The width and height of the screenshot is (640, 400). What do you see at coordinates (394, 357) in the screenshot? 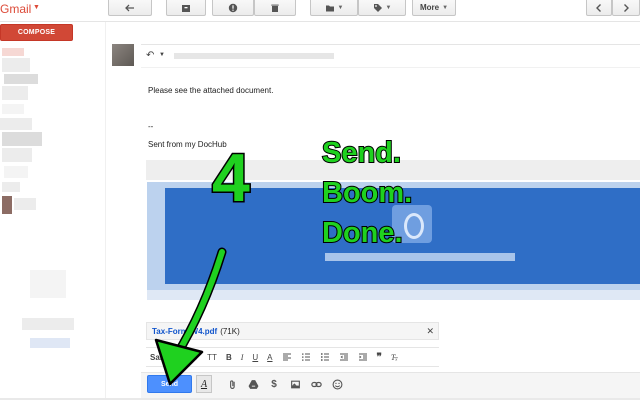
I see `remove-formatting-icon: T̶ₓ` at bounding box center [394, 357].